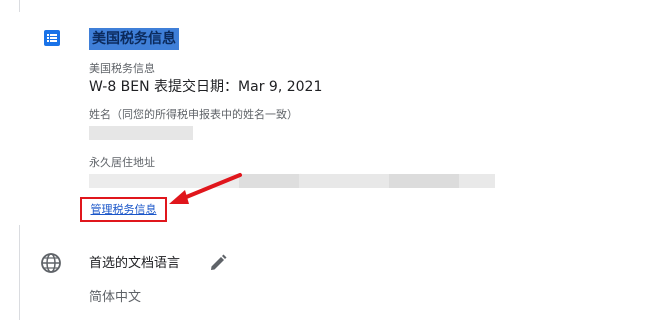 The width and height of the screenshot is (663, 320). What do you see at coordinates (206, 87) in the screenshot?
I see `w8-submission-date: W-8 BEN 表提交日期：Mar 9, 2021` at bounding box center [206, 87].